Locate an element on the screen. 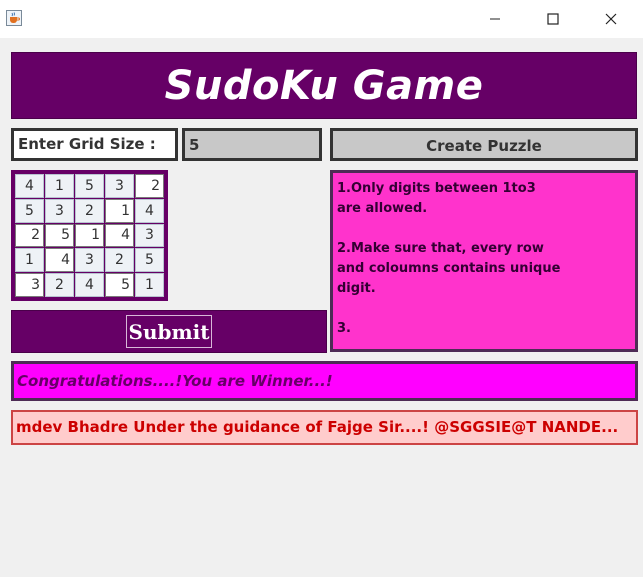 This screenshot has height=577, width=643. grid-size-input is located at coordinates (252, 144).